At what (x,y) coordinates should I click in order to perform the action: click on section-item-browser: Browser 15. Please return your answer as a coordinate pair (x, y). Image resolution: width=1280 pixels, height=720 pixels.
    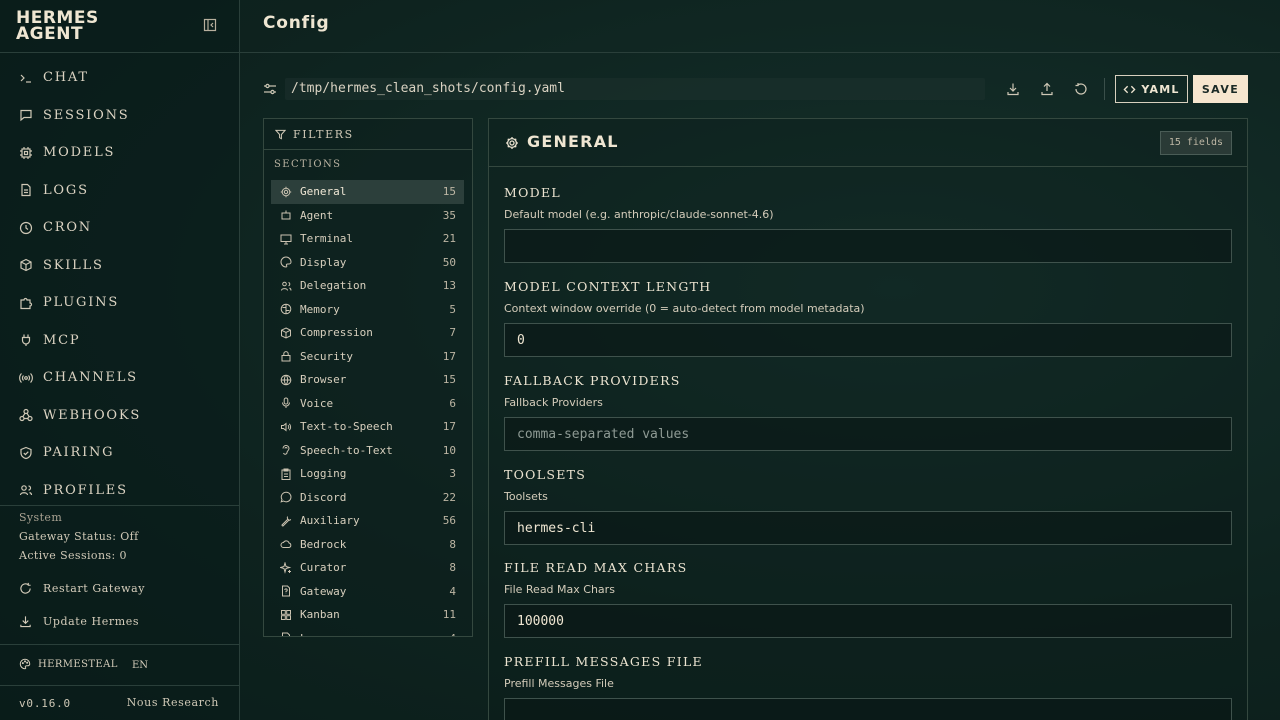
    Looking at the image, I should click on (367, 380).